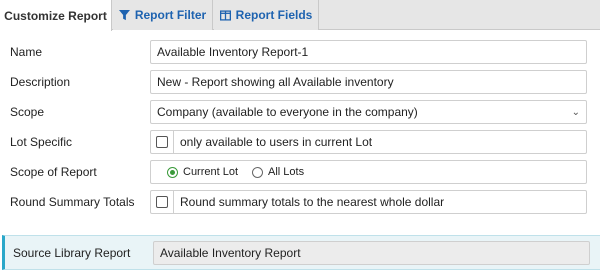 The width and height of the screenshot is (600, 278). What do you see at coordinates (575, 112) in the screenshot?
I see `chevron-down-icon: ⌄` at bounding box center [575, 112].